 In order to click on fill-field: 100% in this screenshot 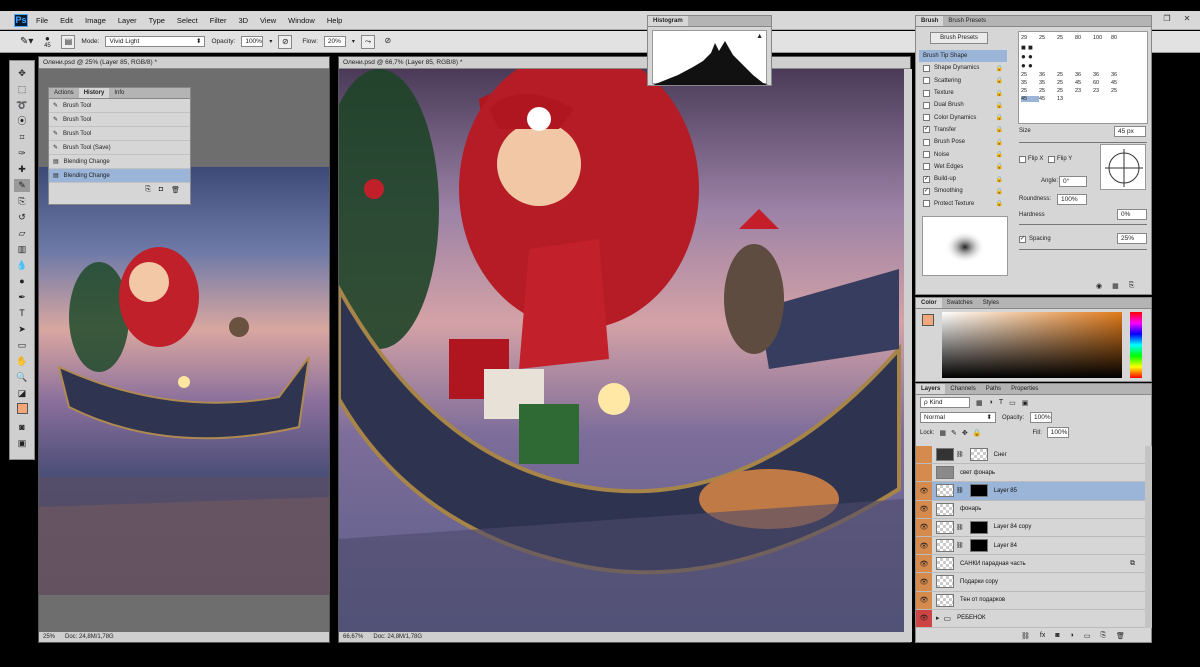, I will do `click(1057, 432)`.